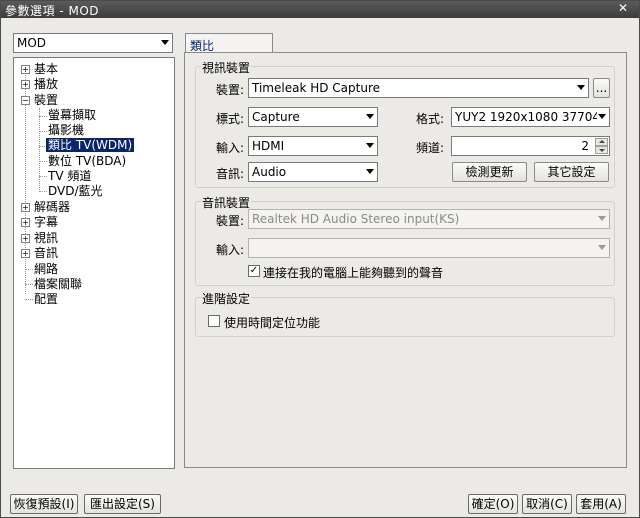 The width and height of the screenshot is (640, 518). Describe the element at coordinates (313, 146) in the screenshot. I see `input-select: HDMI` at that location.